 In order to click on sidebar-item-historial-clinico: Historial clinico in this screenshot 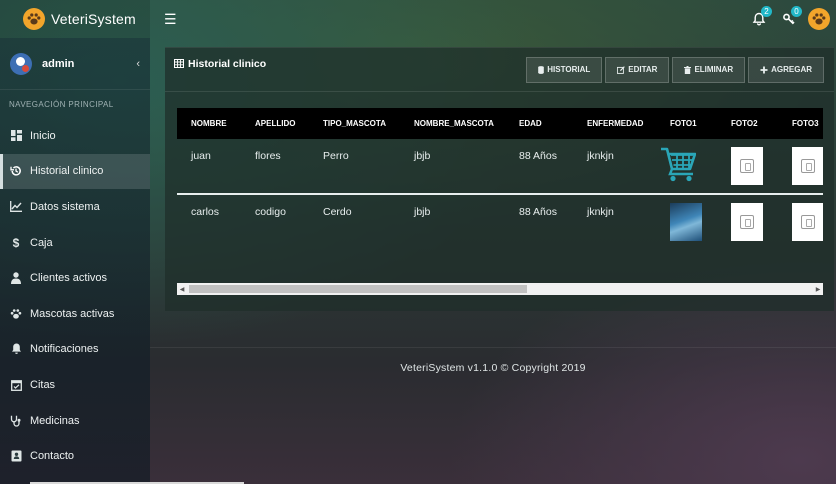, I will do `click(75, 171)`.